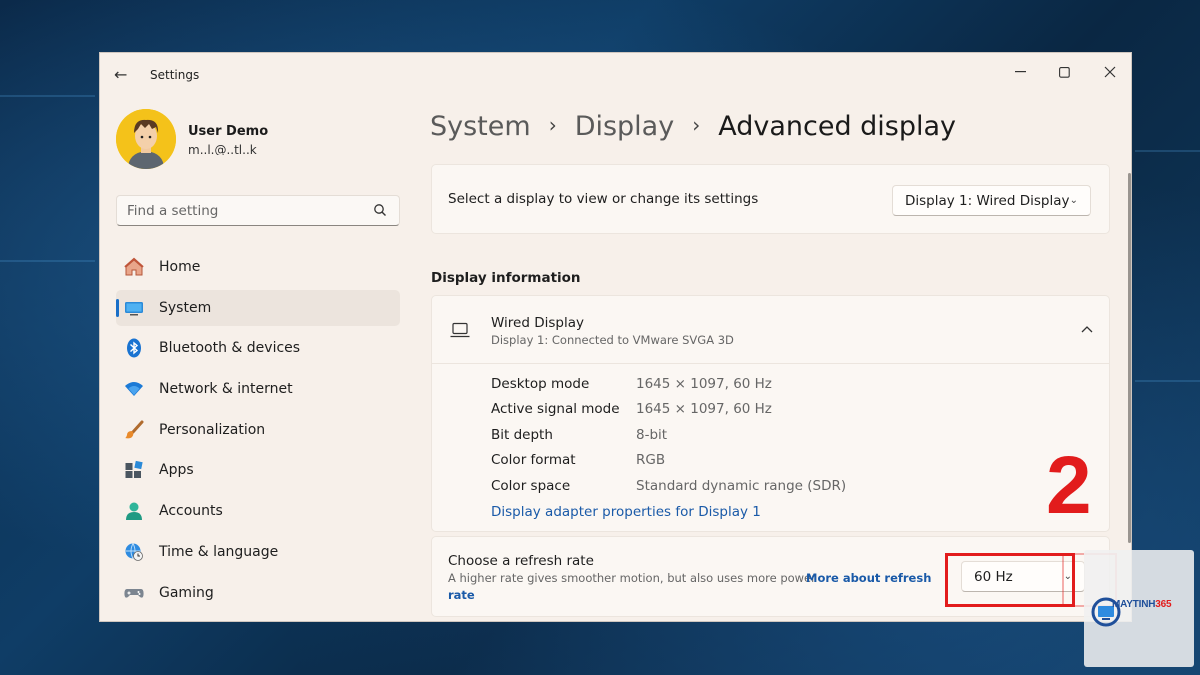 This screenshot has width=1200, height=675. What do you see at coordinates (625, 126) in the screenshot?
I see `breadcrumb-display: Display` at bounding box center [625, 126].